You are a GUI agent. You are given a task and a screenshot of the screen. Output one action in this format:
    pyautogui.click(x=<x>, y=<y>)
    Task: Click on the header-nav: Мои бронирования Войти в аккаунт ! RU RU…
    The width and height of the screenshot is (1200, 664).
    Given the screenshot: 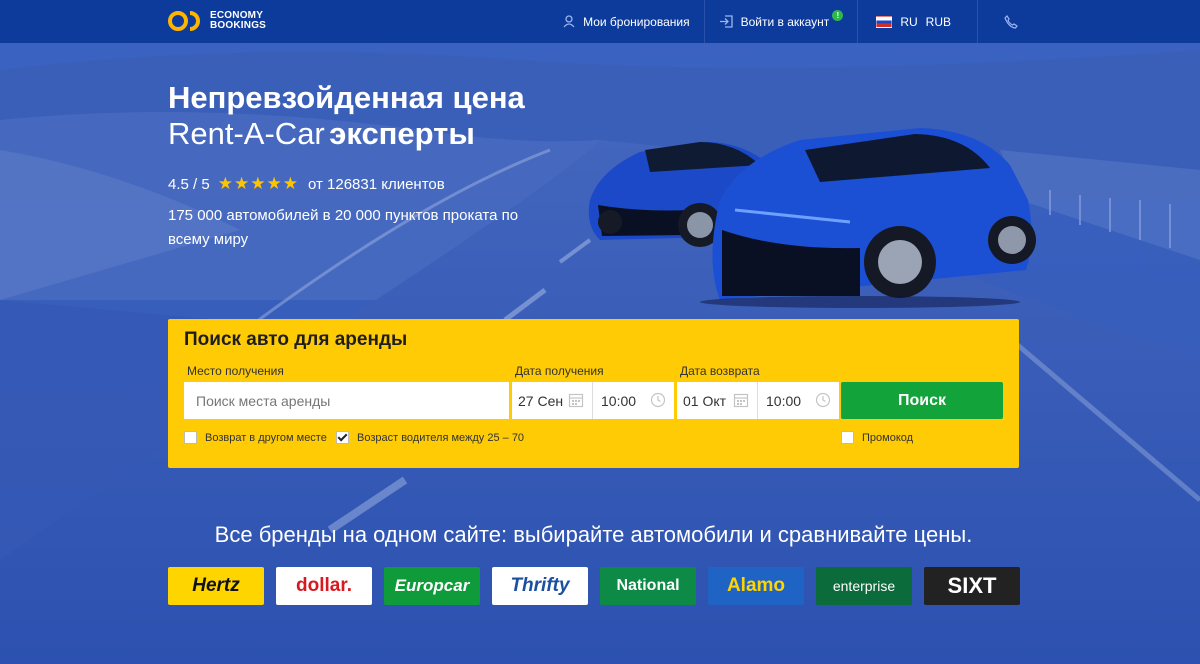 What is the action you would take?
    pyautogui.click(x=790, y=21)
    